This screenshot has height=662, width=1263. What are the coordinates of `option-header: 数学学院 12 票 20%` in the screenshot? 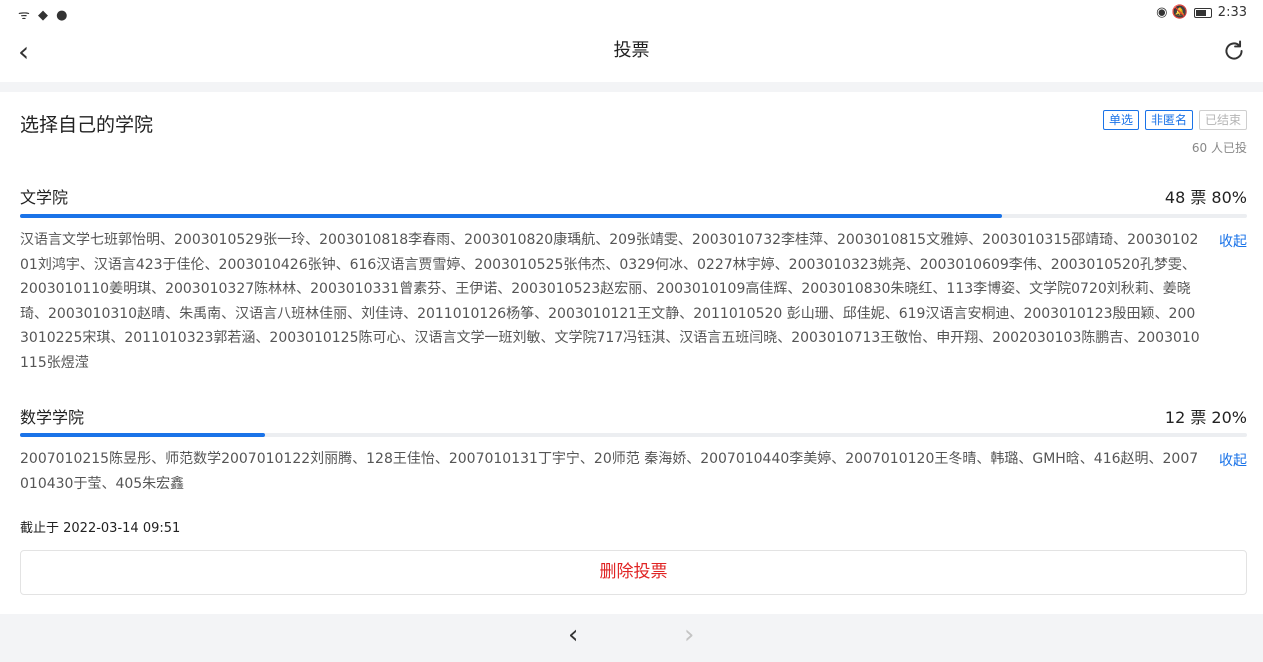 It's located at (633, 416).